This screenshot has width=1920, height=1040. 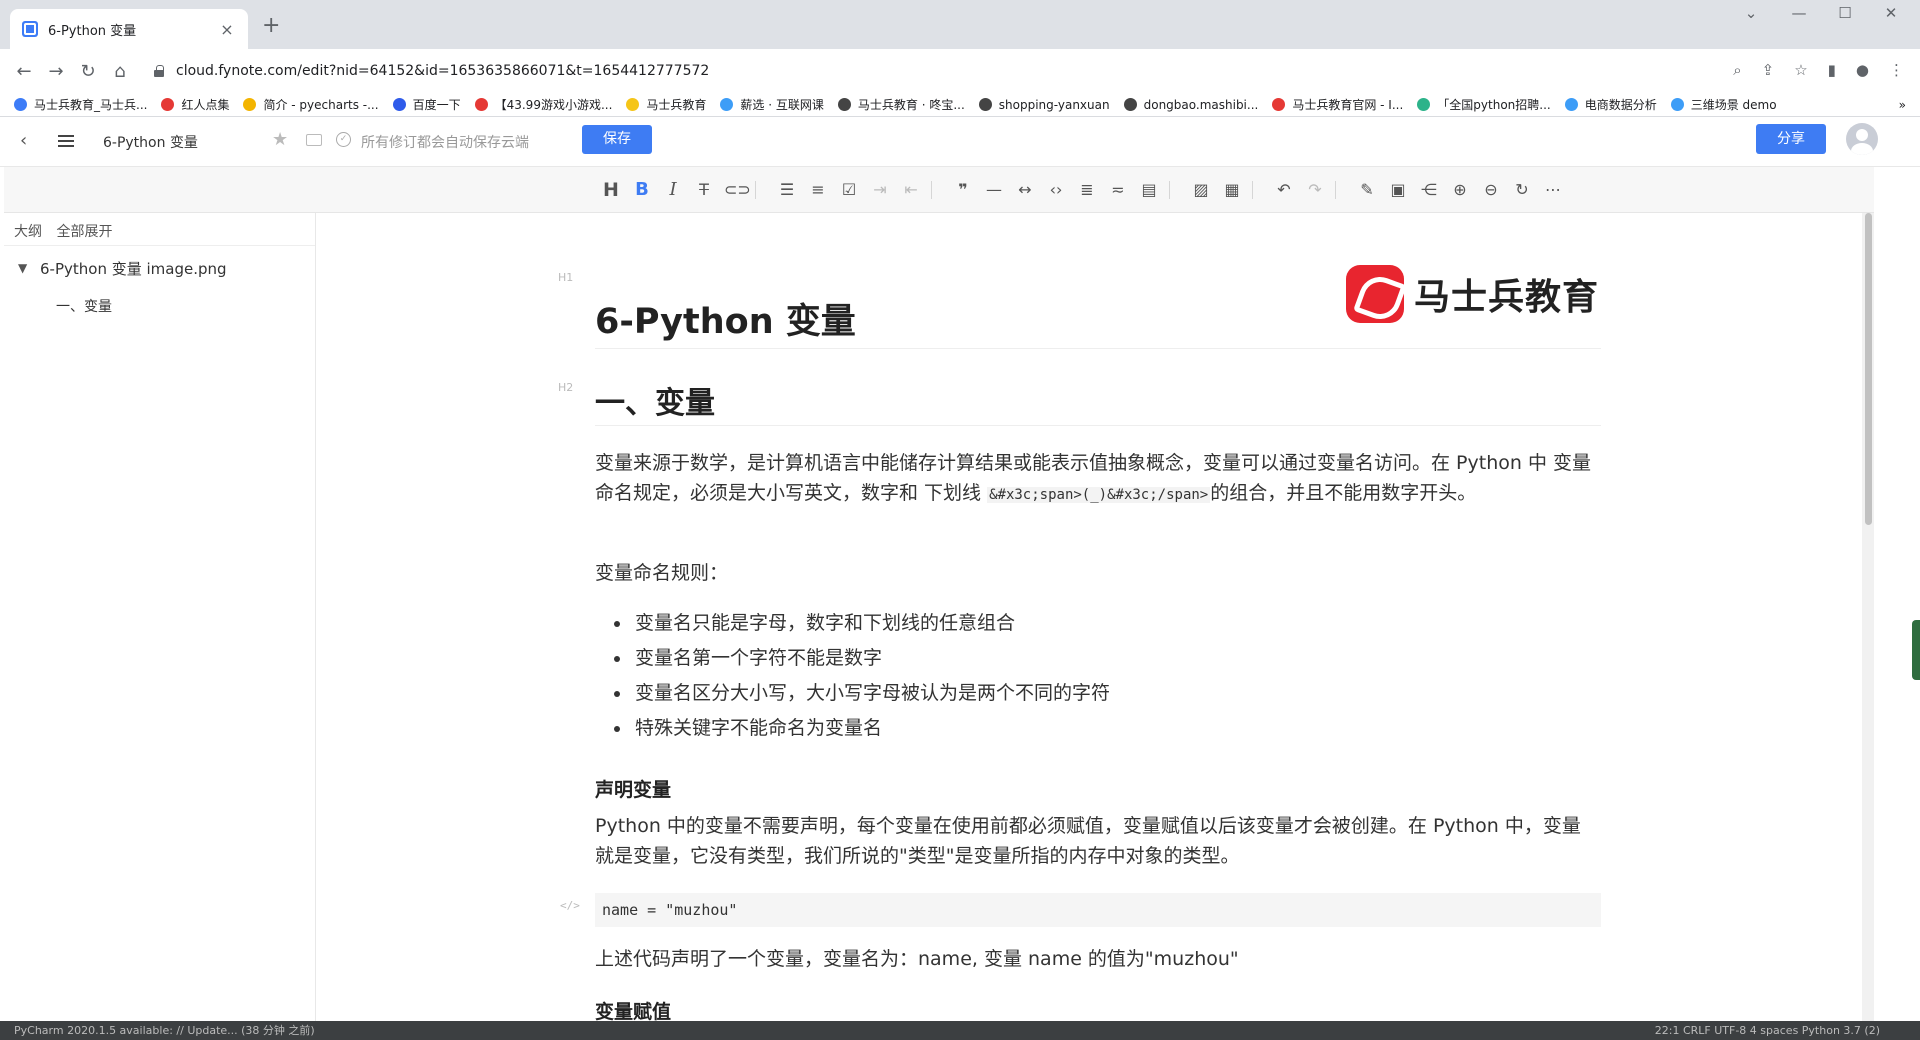 I want to click on bookmark-item: 红人点集, so click(x=195, y=104).